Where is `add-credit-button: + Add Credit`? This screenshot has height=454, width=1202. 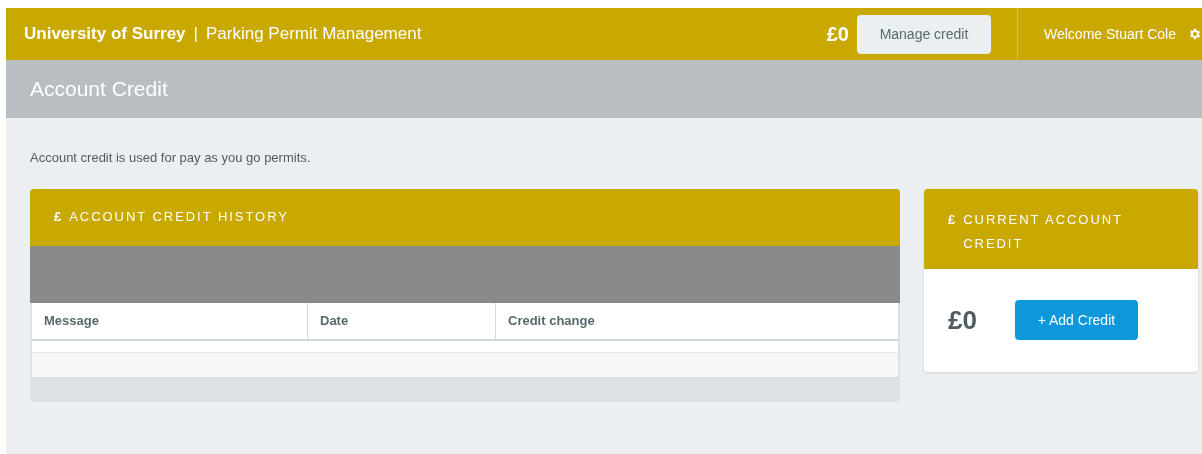 add-credit-button: + Add Credit is located at coordinates (1076, 320).